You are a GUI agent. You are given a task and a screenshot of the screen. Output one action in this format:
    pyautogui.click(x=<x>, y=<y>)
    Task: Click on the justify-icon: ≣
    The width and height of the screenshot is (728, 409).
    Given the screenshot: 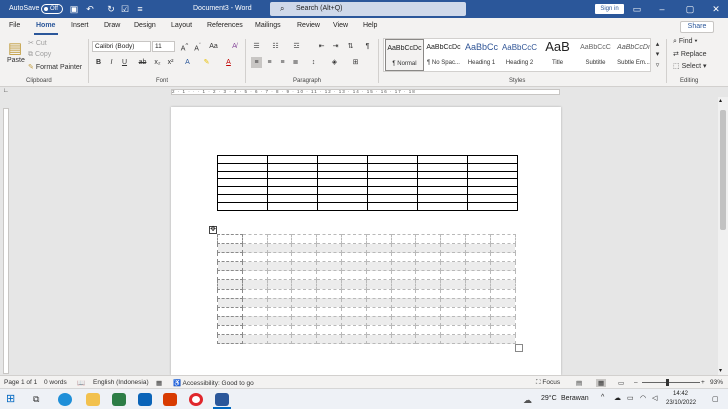 What is the action you would take?
    pyautogui.click(x=295, y=62)
    